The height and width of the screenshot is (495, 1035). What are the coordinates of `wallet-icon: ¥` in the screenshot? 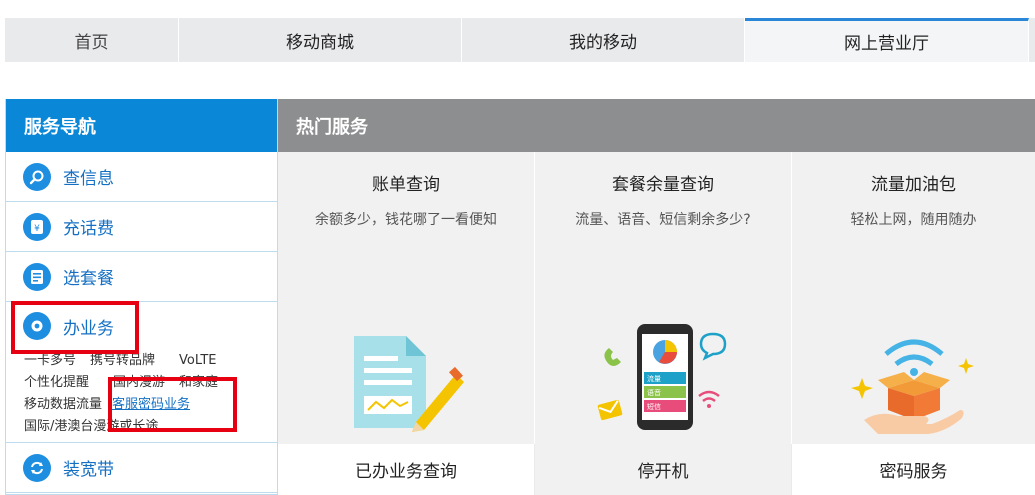 It's located at (37, 226).